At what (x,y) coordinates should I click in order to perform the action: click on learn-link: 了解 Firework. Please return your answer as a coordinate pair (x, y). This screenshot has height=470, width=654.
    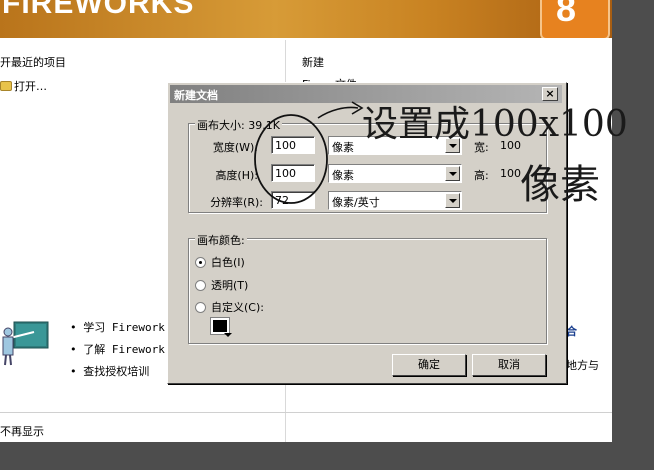
    Looking at the image, I should click on (117, 353).